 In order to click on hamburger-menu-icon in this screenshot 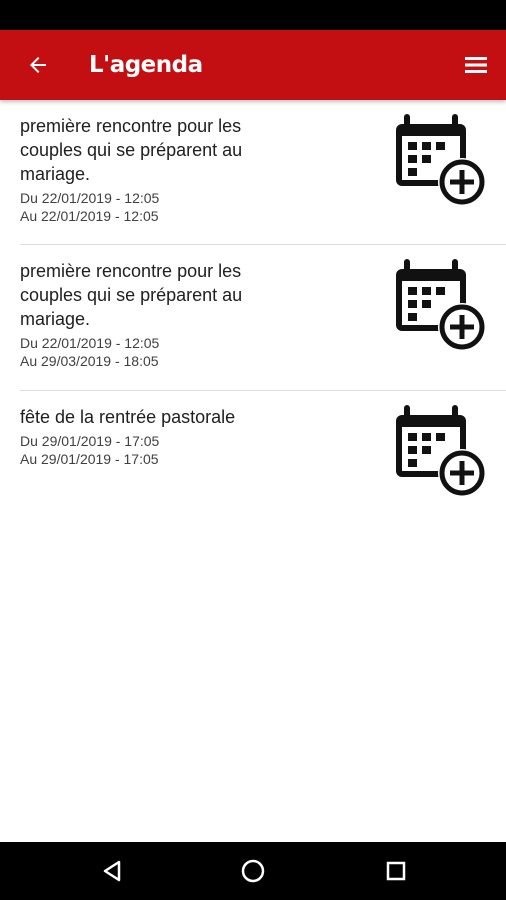, I will do `click(476, 65)`.